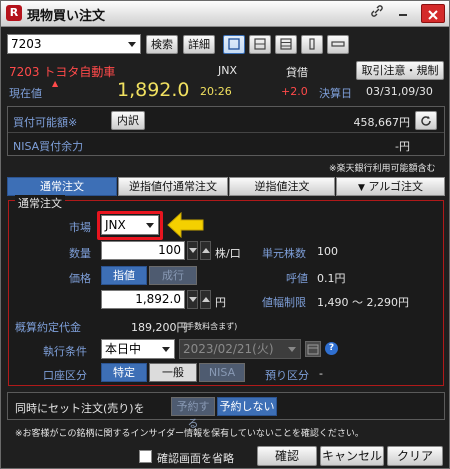  I want to click on pointer-arrow-icon, so click(185, 225).